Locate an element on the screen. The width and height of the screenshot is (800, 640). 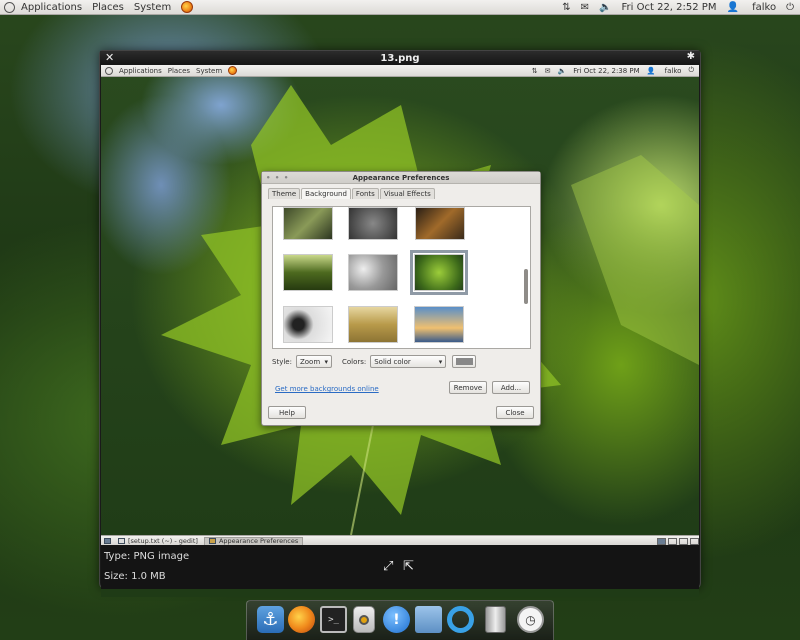
firefox-launcher-icon is located at coordinates (187, 7).